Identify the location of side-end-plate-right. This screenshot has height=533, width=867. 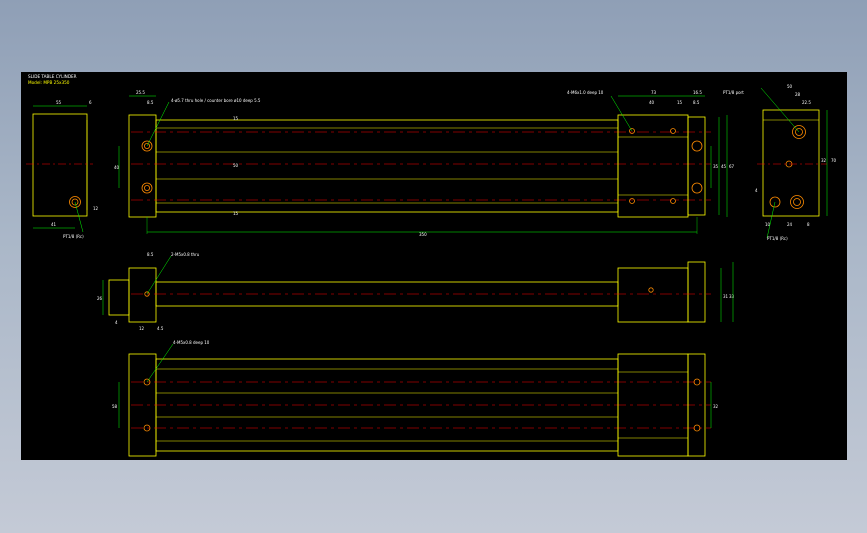
(696, 292).